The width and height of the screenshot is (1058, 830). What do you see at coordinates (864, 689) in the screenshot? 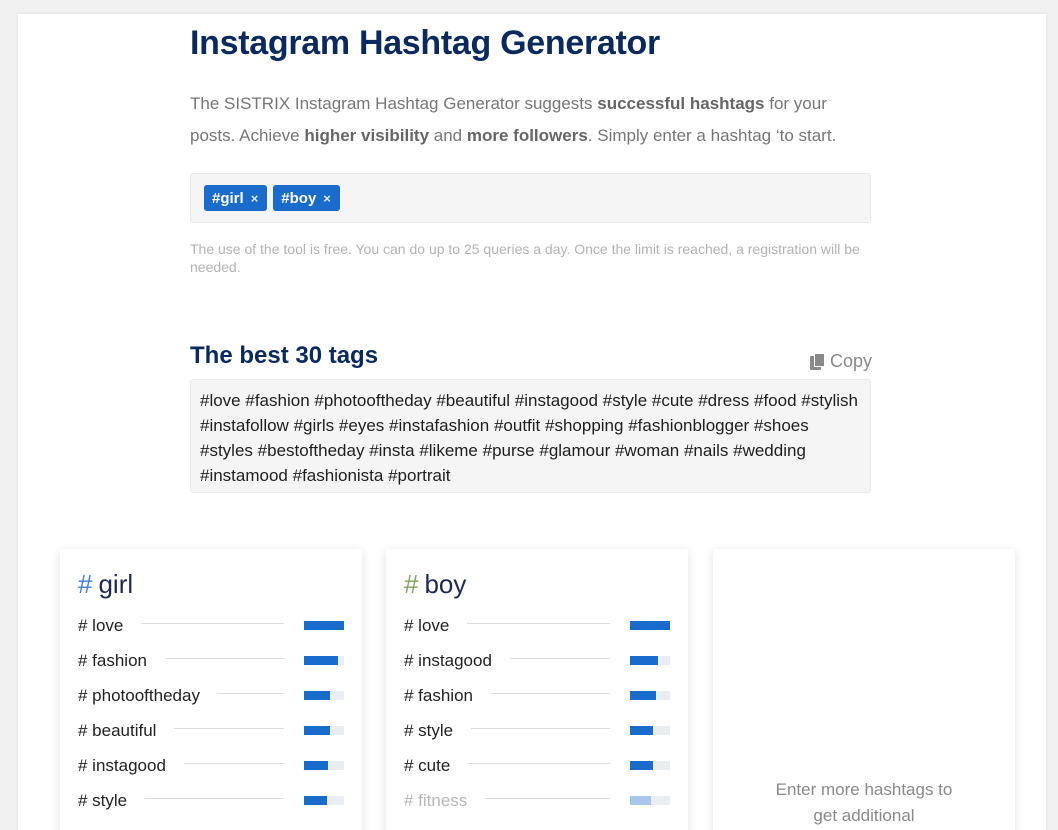
I see `placeholder-card: Enter more hashtags to get additional` at bounding box center [864, 689].